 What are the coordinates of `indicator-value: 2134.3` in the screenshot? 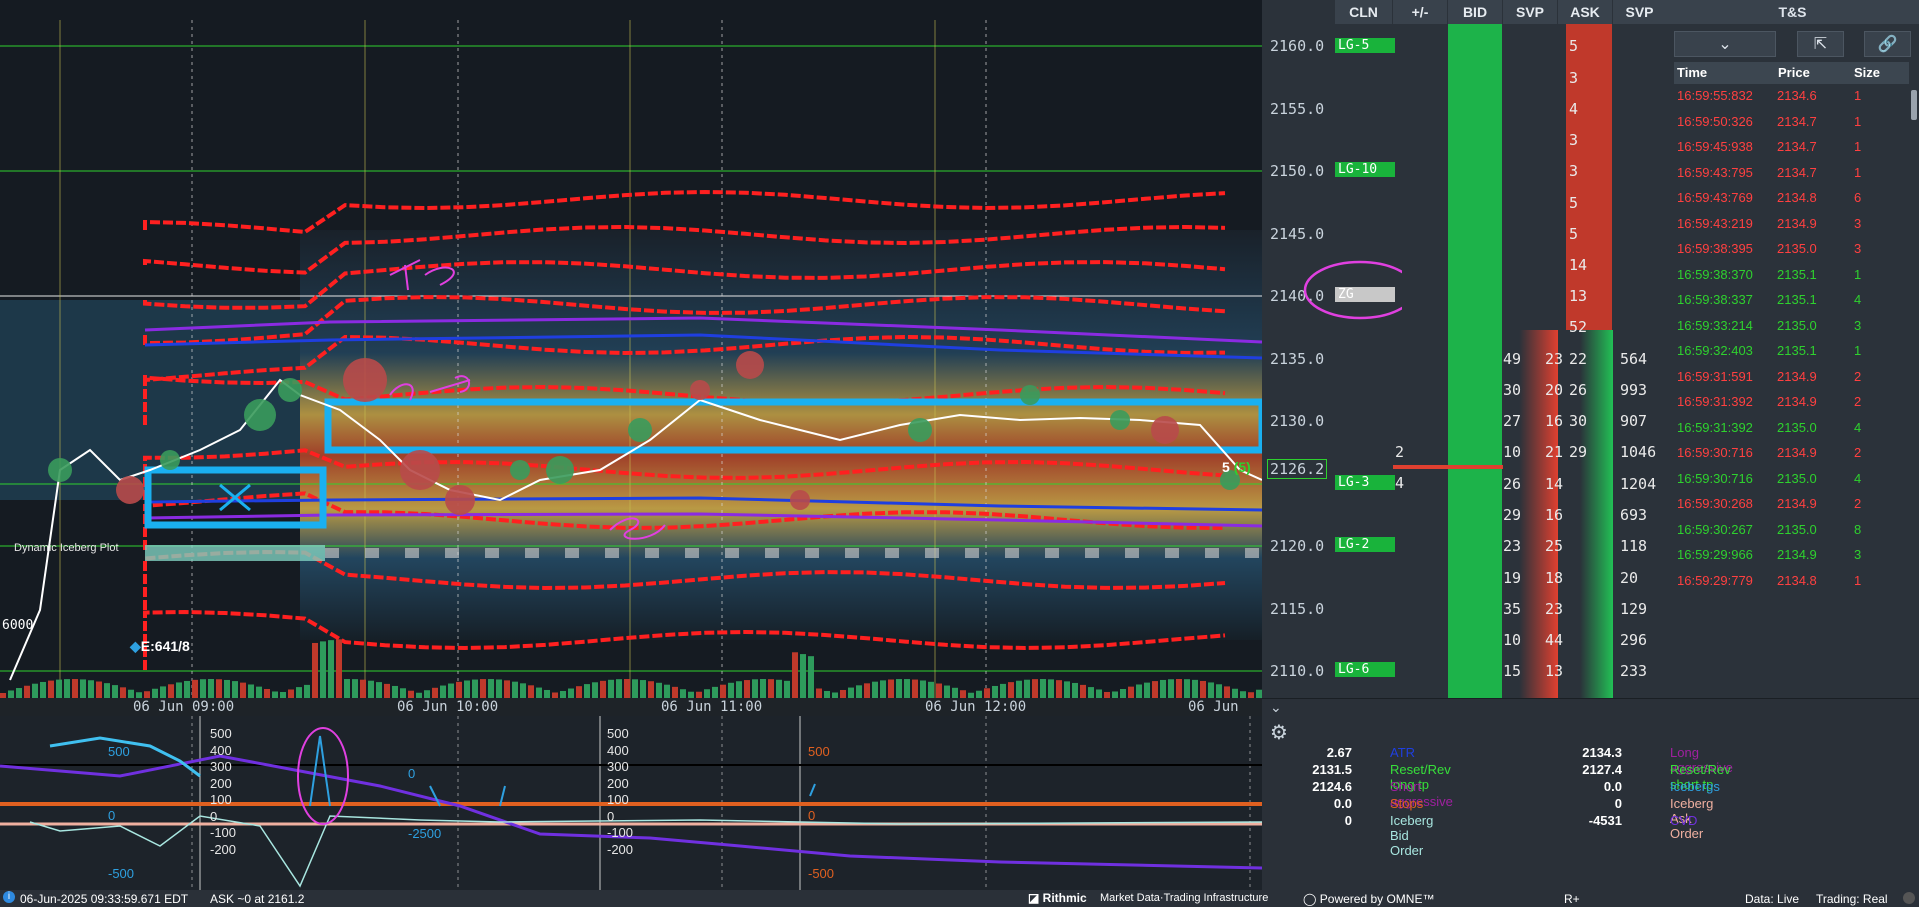 It's located at (1602, 752).